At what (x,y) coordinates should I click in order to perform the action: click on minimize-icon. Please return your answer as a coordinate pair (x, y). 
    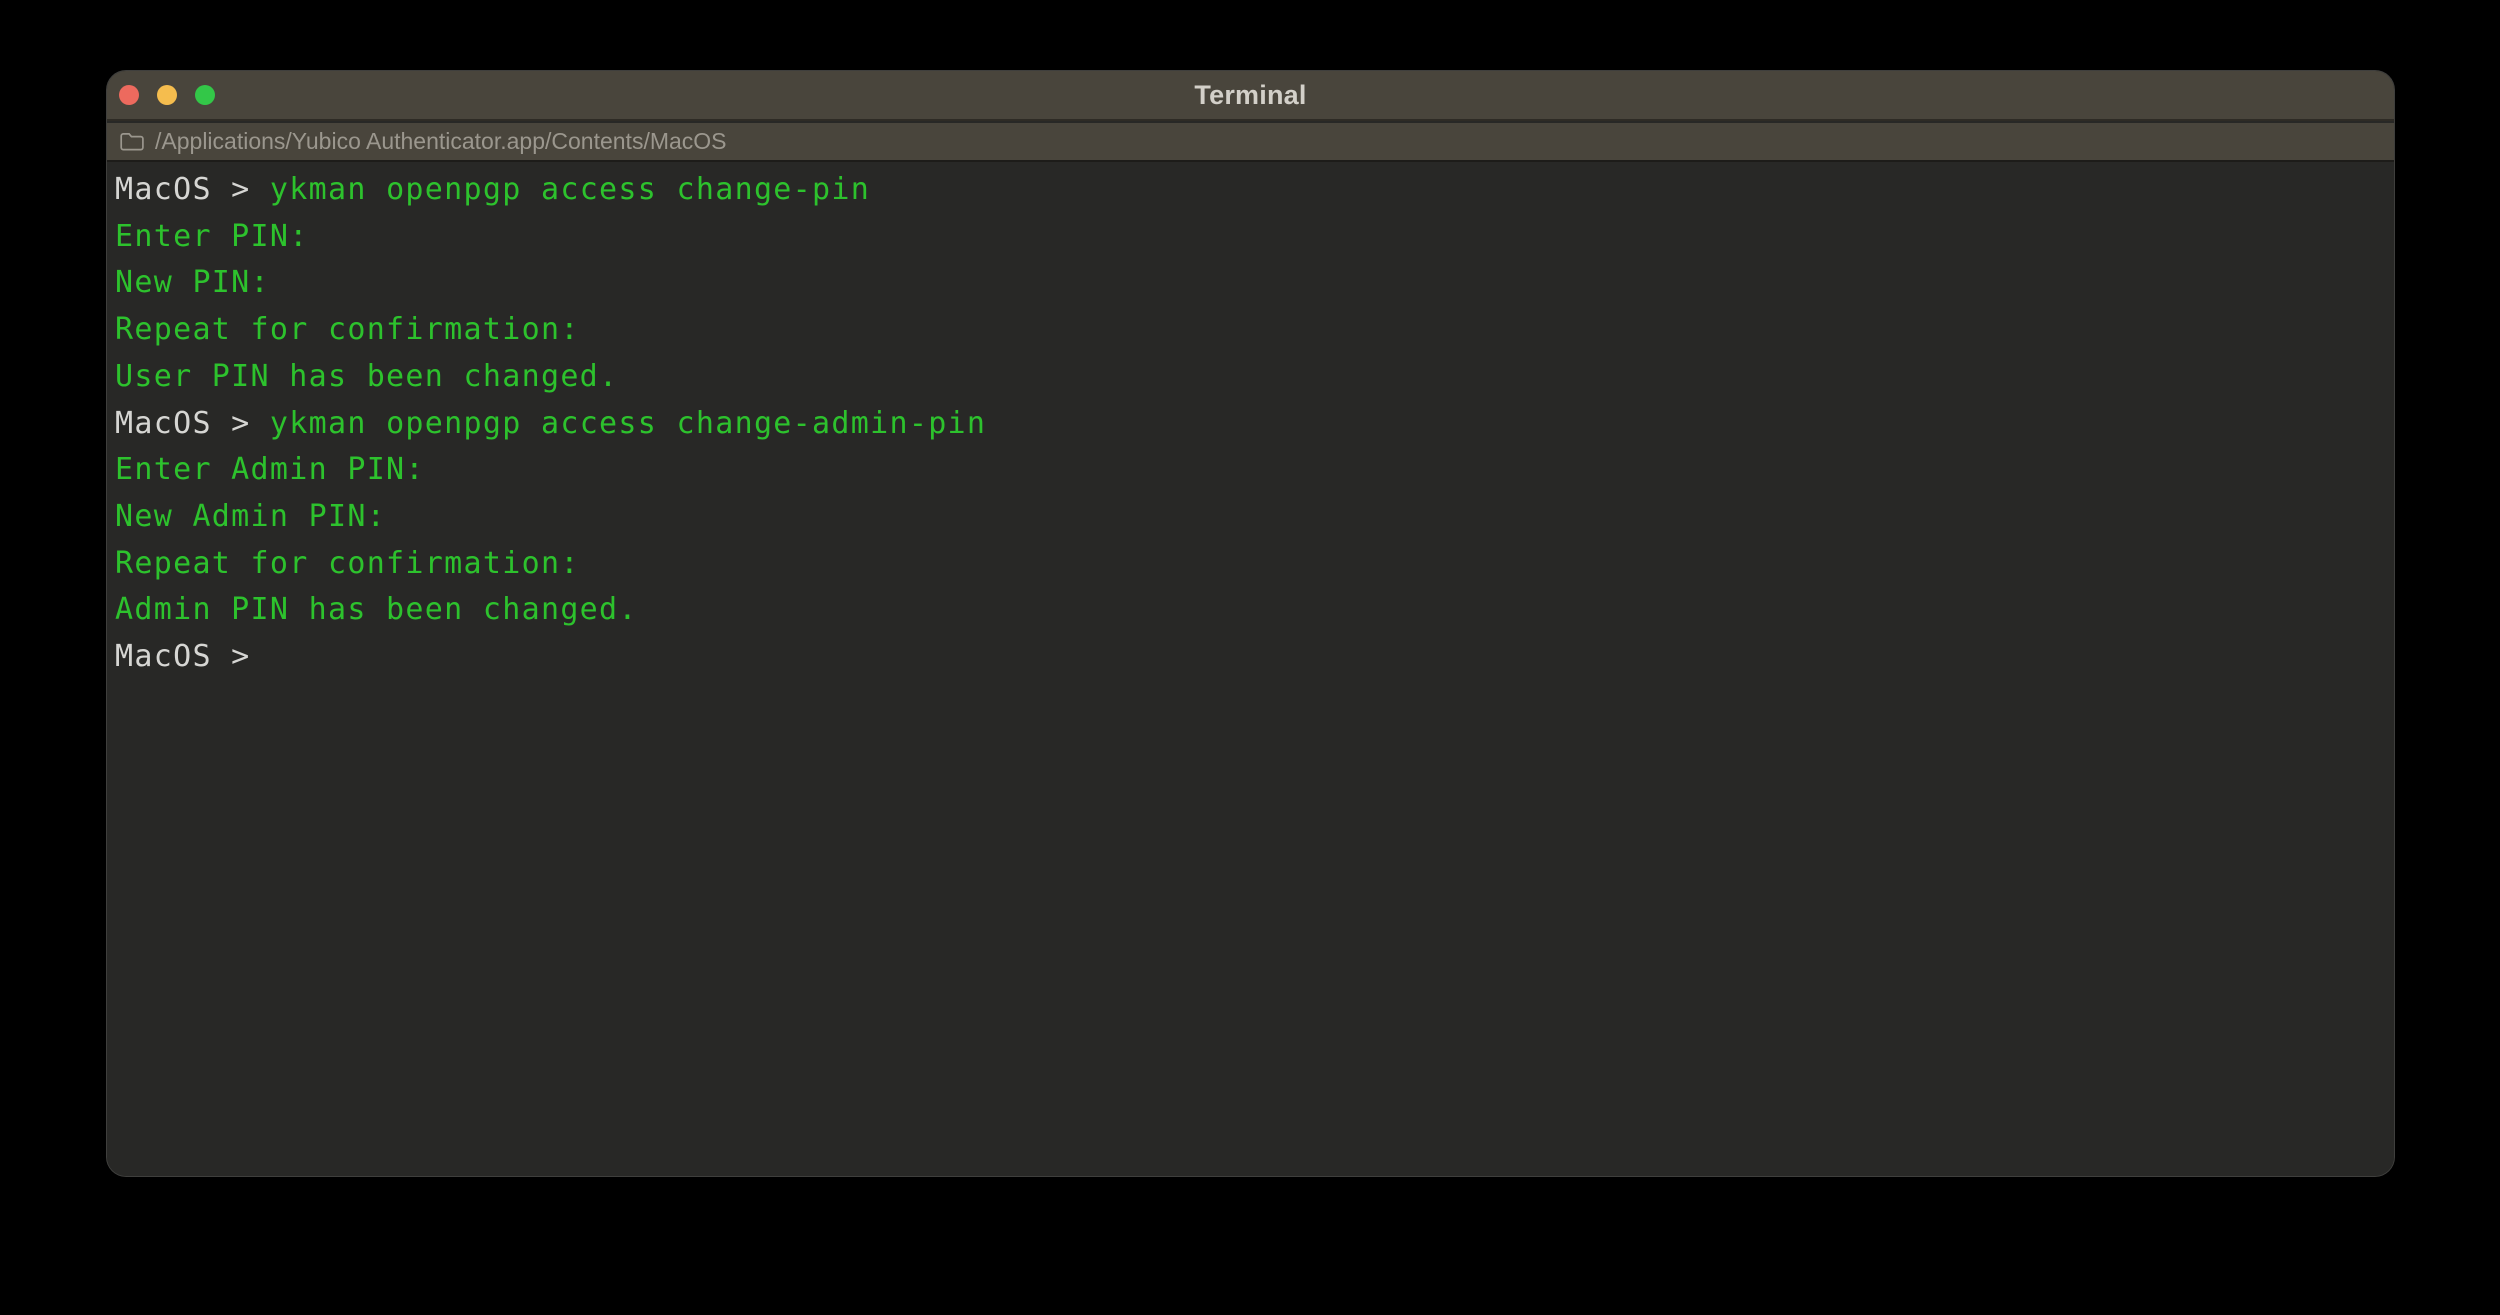
    Looking at the image, I should click on (167, 95).